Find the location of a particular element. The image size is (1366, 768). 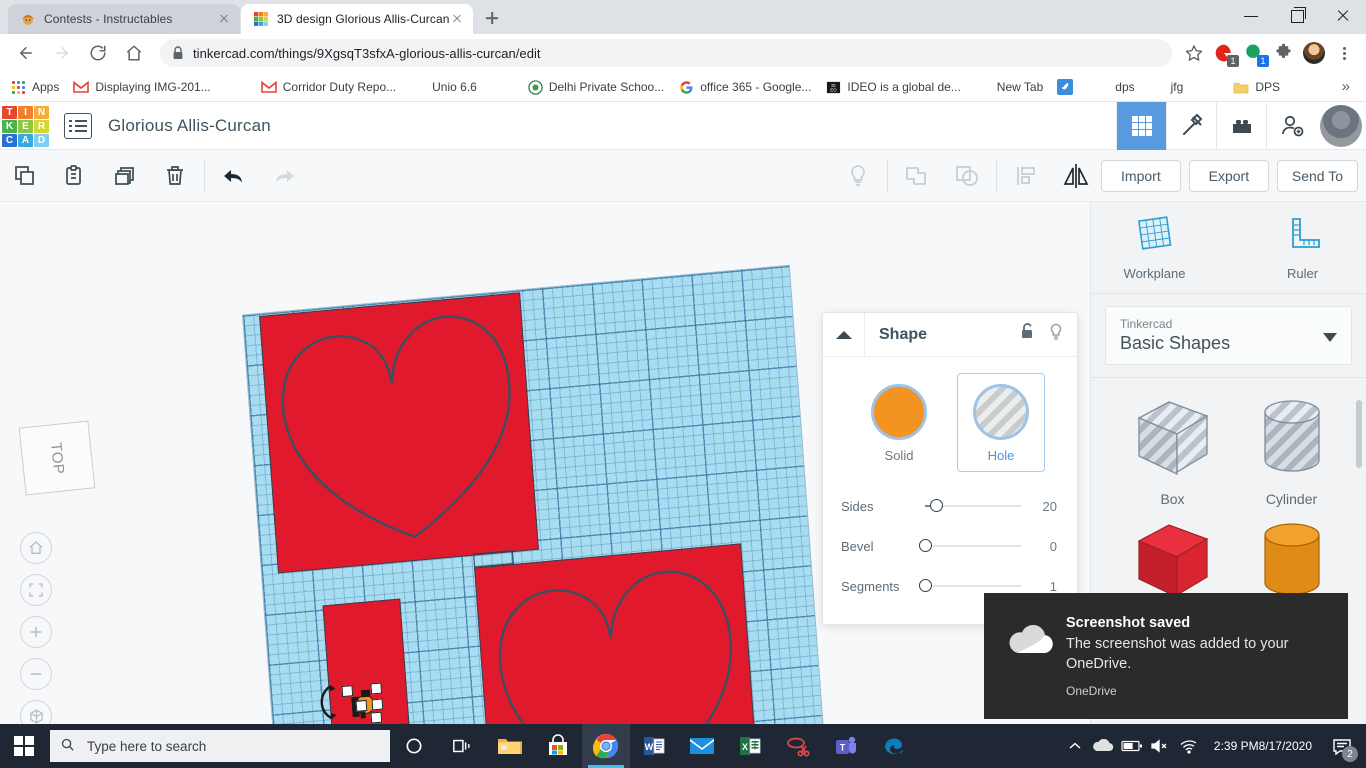

taskbar-clock: 2:39 PM 8/17/2020 is located at coordinates (1263, 746).